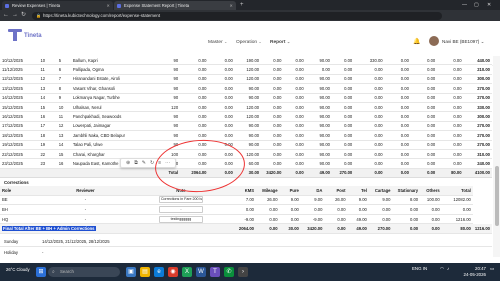  Describe the element at coordinates (57, 5) in the screenshot. I see `browser-tab-review-expenses: Review Expenses | Tineta ✕` at that location.